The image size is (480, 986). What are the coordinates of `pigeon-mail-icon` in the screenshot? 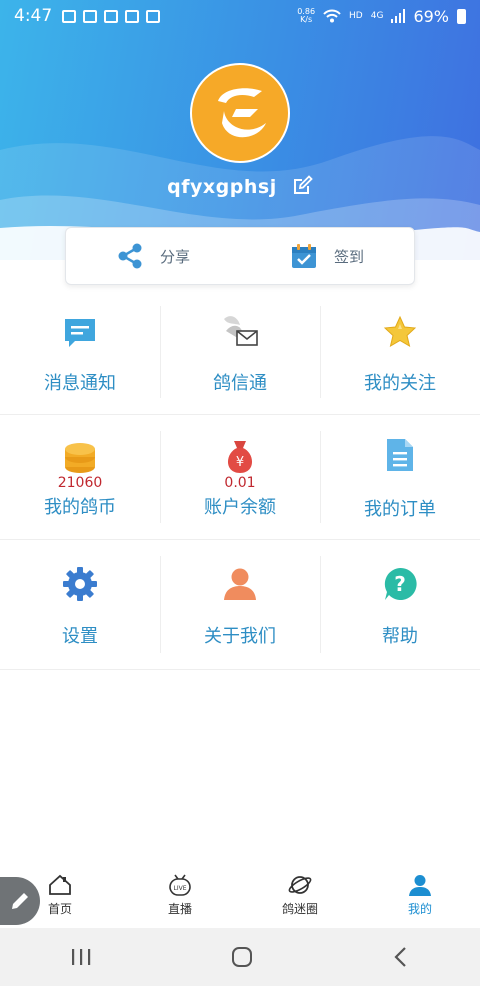 It's located at (241, 331).